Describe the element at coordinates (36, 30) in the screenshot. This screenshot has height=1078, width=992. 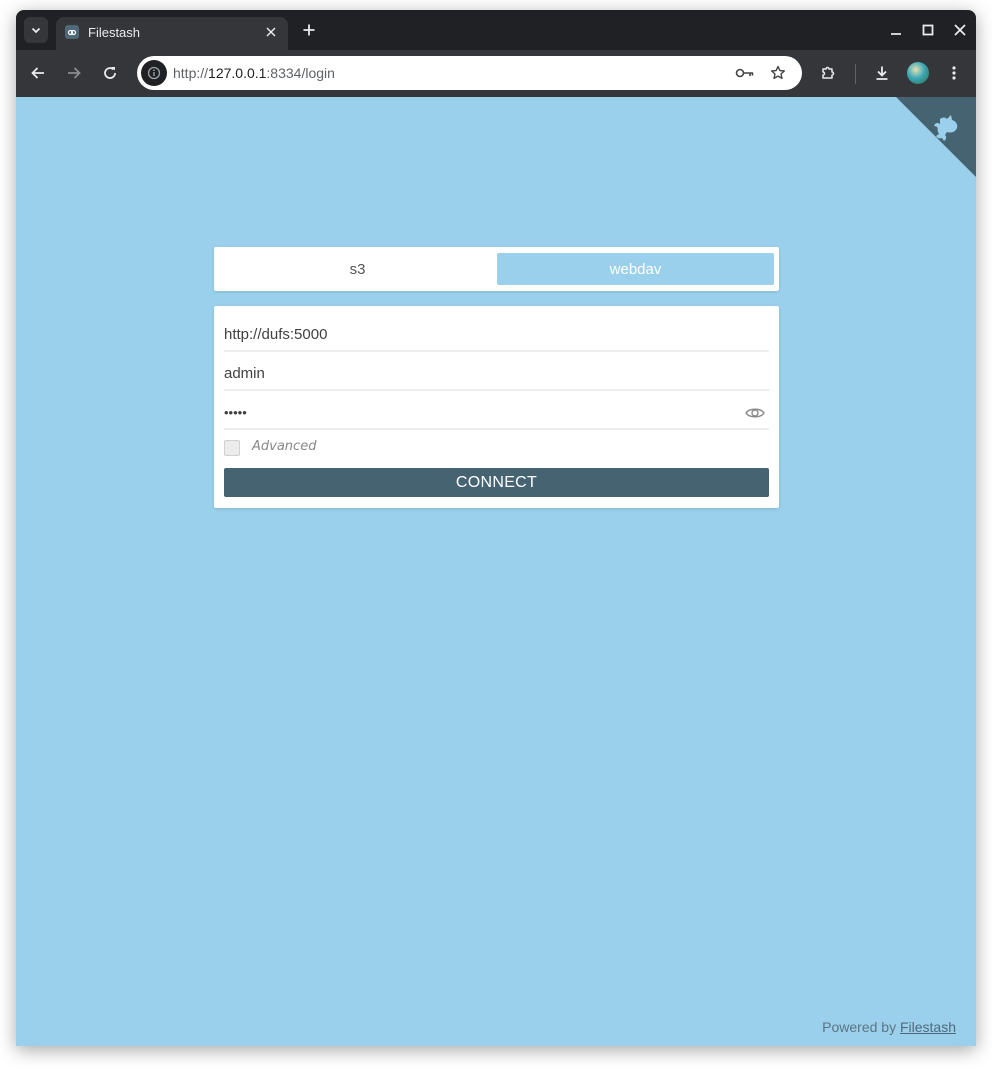
I see `tab-search-icon` at that location.